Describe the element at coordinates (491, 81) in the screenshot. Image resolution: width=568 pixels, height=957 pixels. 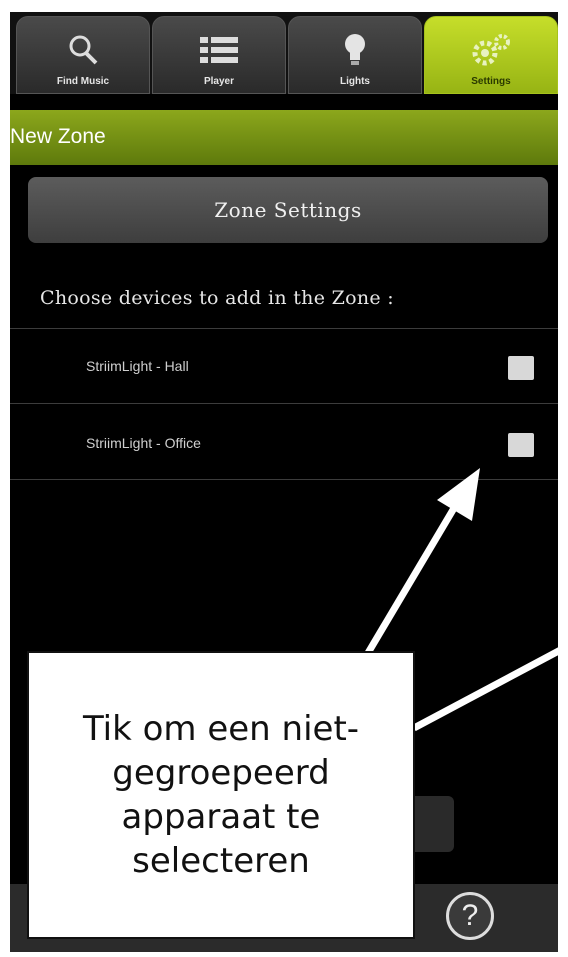
I see `tab-label: Settings` at that location.